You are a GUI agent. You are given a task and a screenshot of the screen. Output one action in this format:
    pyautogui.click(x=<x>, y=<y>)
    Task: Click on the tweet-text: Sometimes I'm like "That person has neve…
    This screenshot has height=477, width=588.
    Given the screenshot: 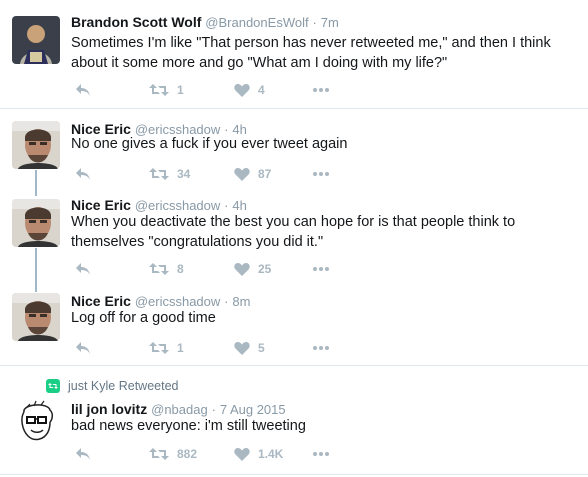 What is the action you would take?
    pyautogui.click(x=311, y=53)
    